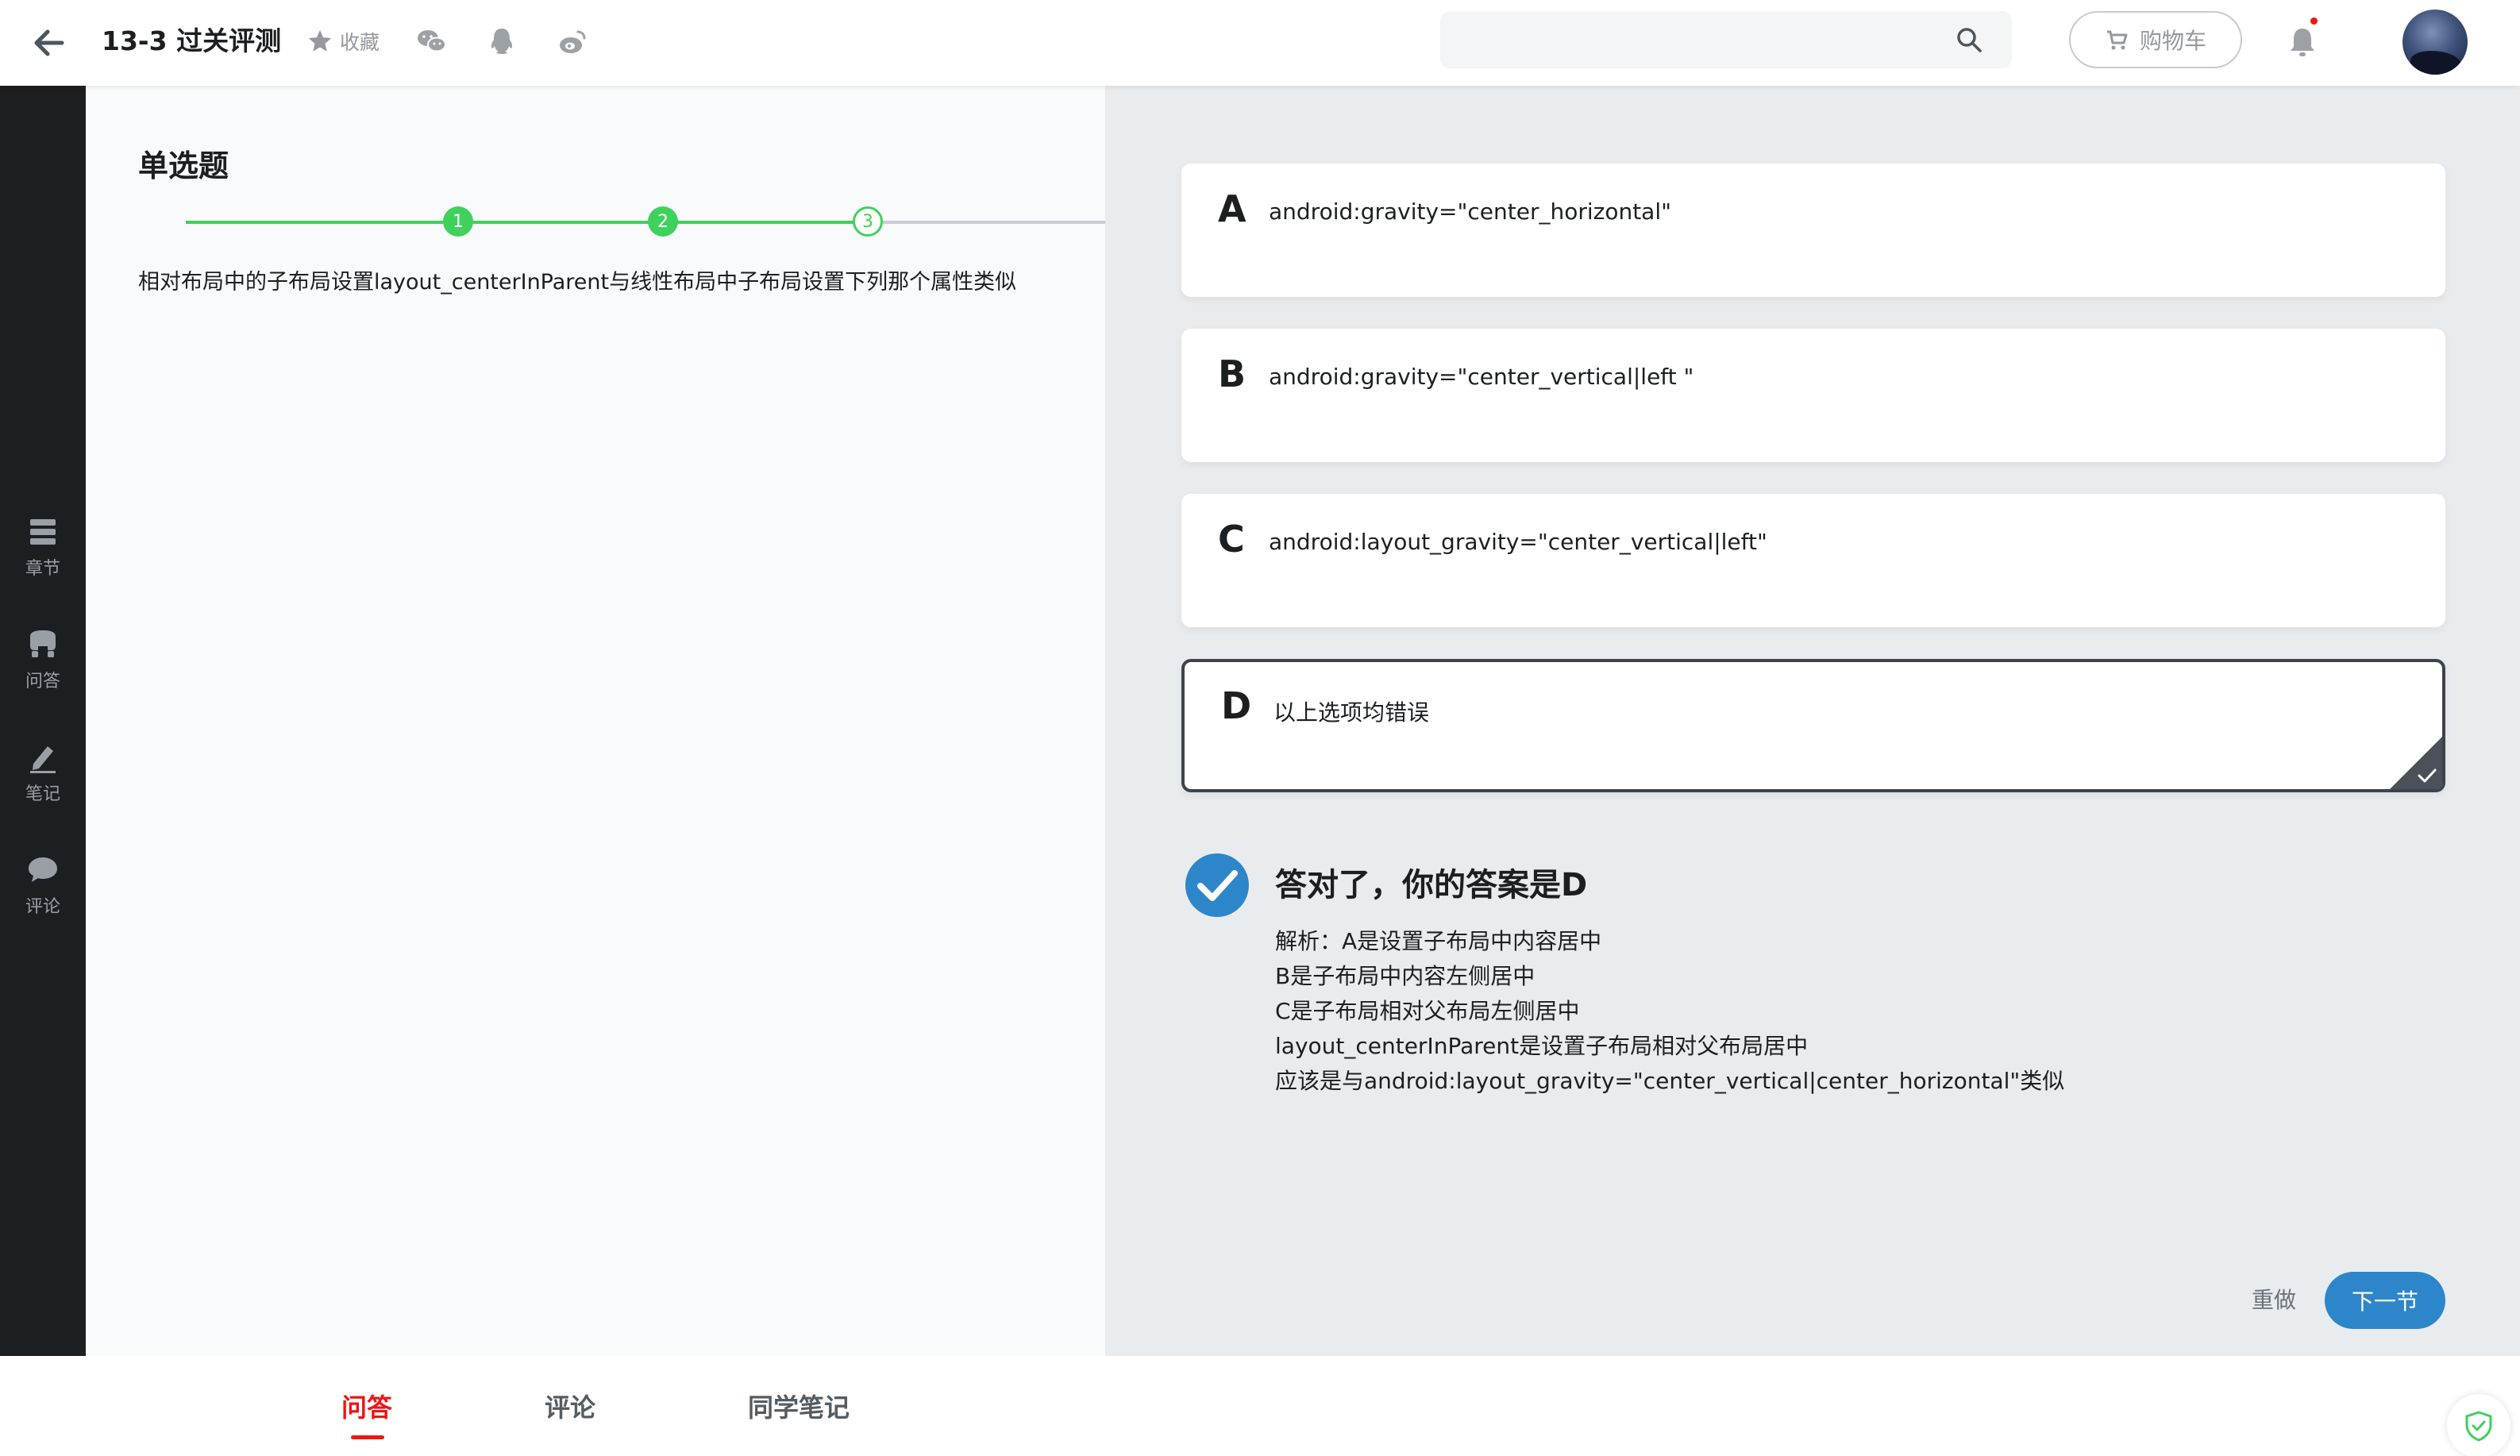 This screenshot has width=2520, height=1456. What do you see at coordinates (42, 907) in the screenshot?
I see `sidebar-item-label: 评论` at bounding box center [42, 907].